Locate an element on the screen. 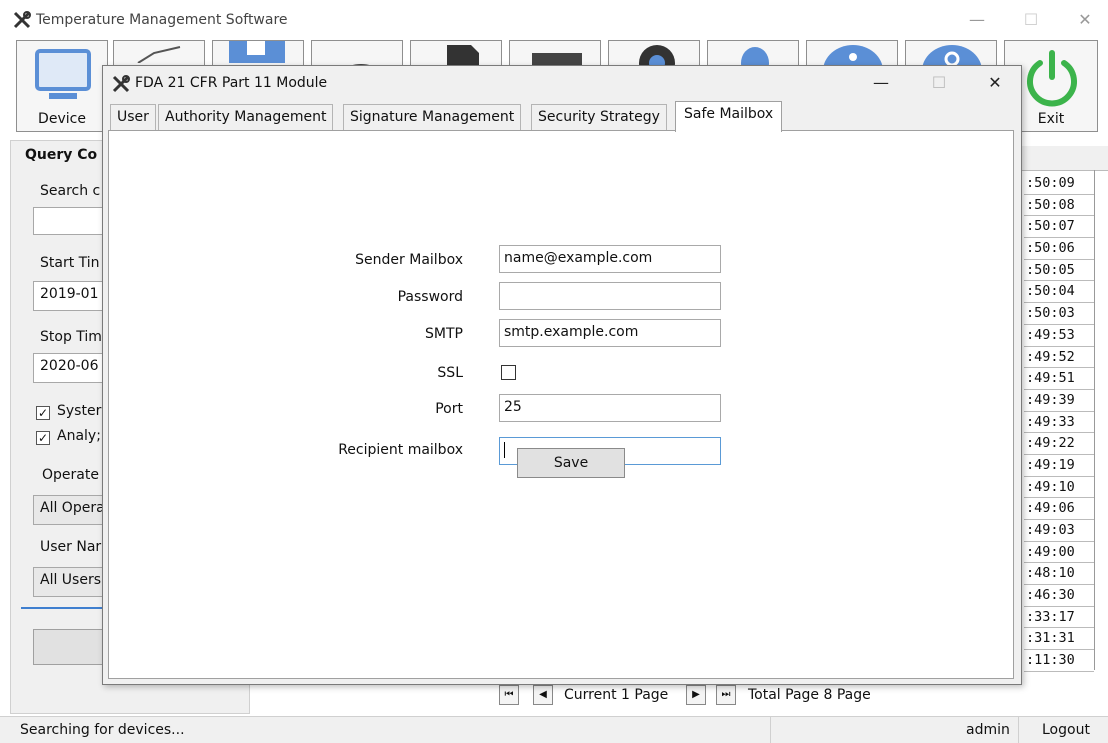  log-time-cell: :49:52 is located at coordinates (1059, 358).